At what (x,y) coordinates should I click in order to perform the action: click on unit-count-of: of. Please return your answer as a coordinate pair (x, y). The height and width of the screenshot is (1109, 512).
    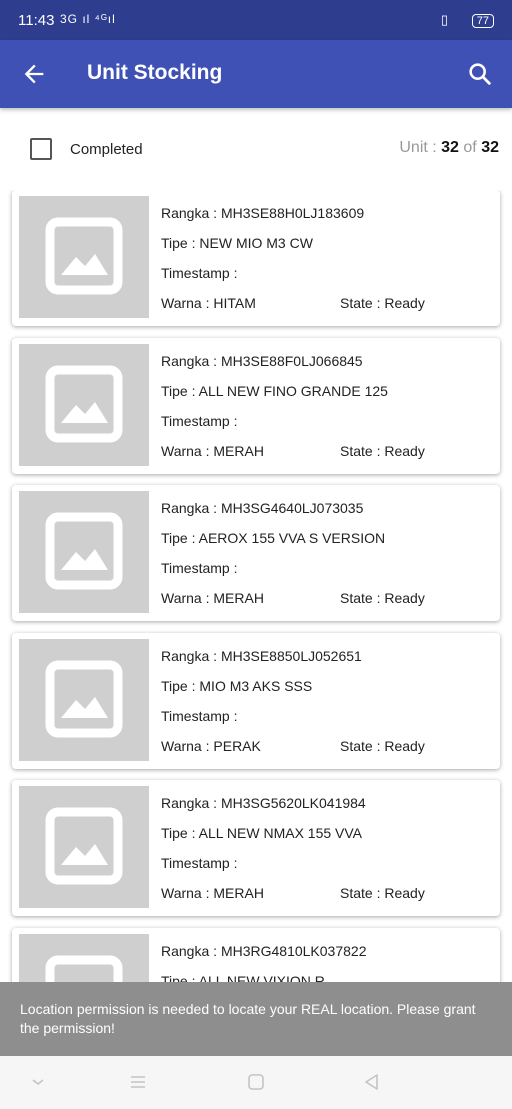
    Looking at the image, I should click on (470, 147).